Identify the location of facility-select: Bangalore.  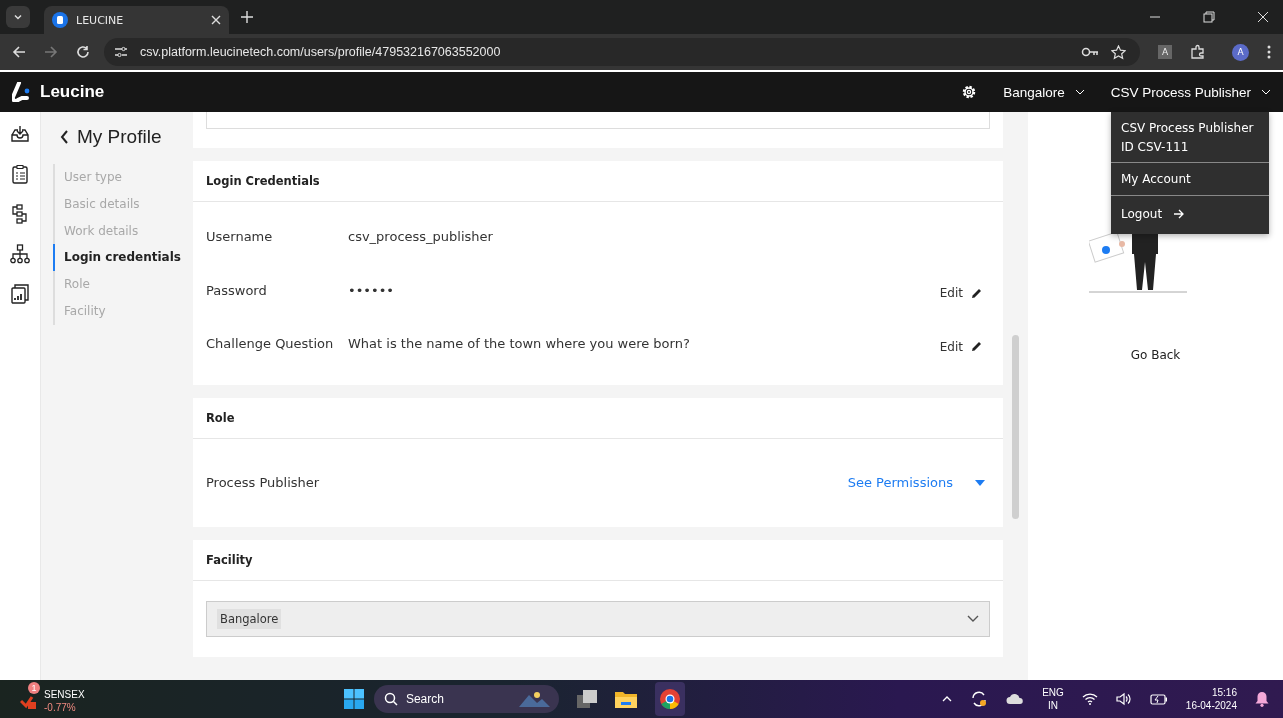
(598, 618).